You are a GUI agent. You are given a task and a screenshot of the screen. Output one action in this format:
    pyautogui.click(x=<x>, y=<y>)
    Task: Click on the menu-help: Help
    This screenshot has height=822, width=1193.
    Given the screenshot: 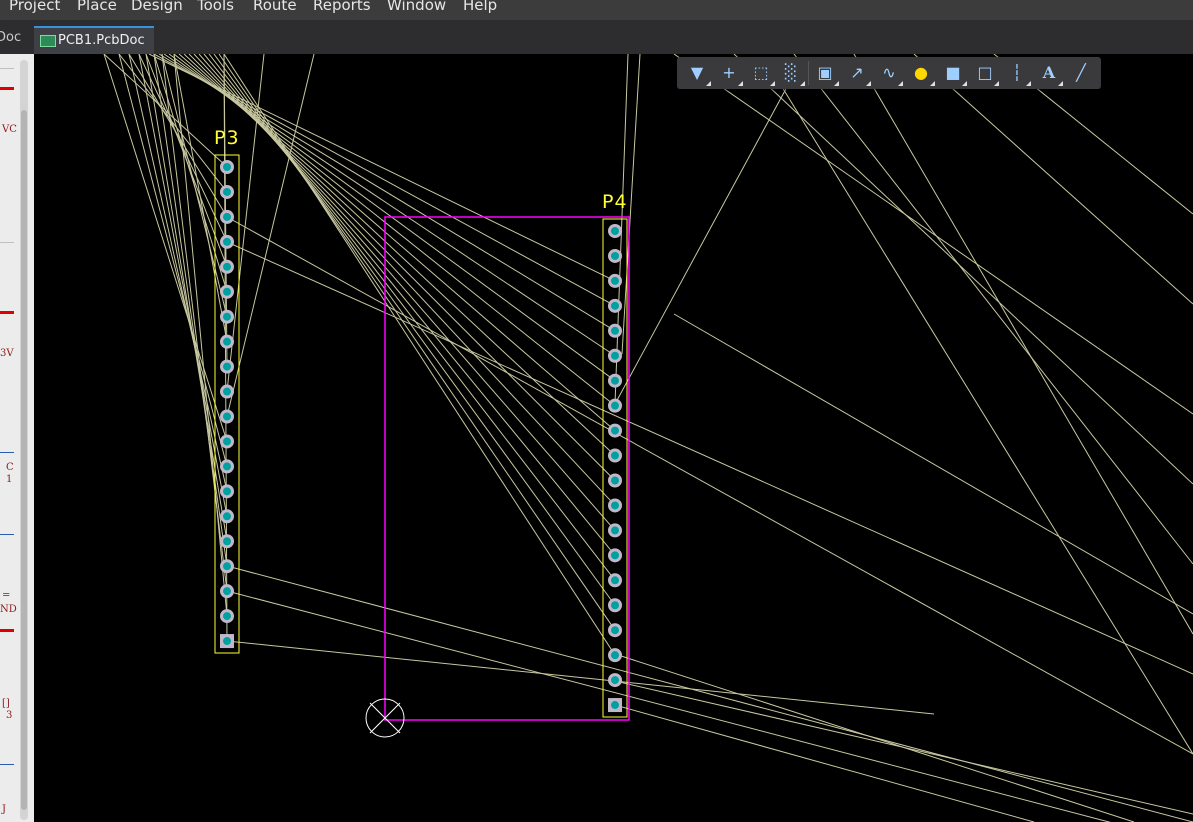 What is the action you would take?
    pyautogui.click(x=480, y=7)
    